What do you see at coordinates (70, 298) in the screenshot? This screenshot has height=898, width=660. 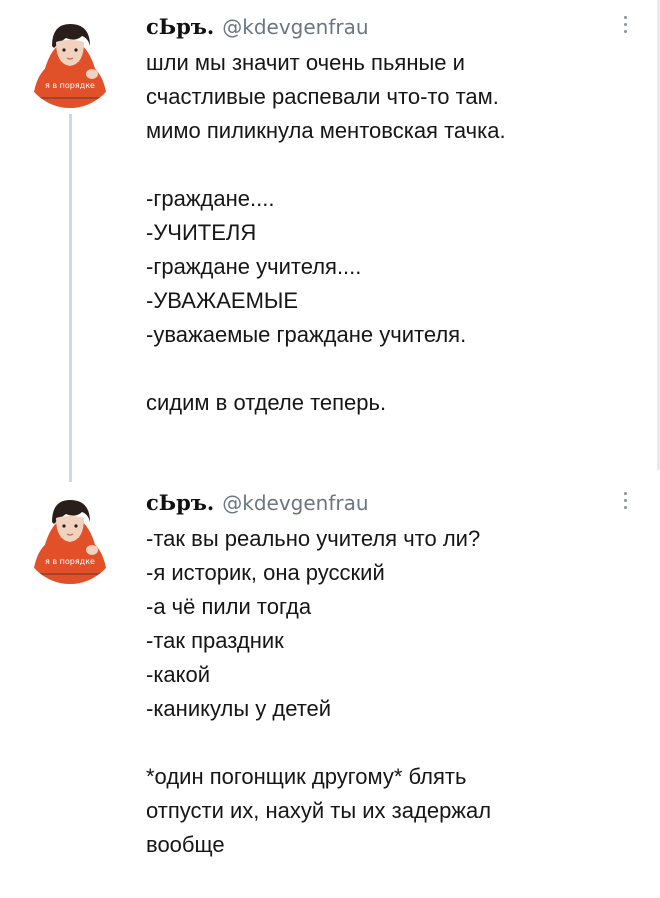 I see `thread-connector-line` at bounding box center [70, 298].